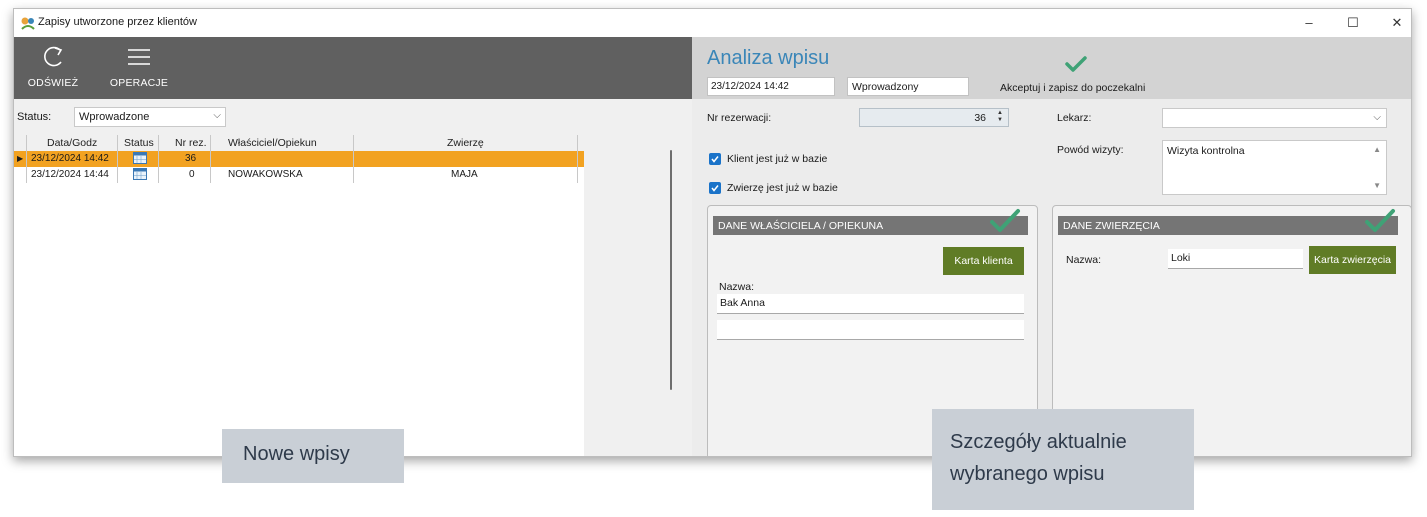  Describe the element at coordinates (1377, 149) in the screenshot. I see `scroll-up-icon: ▲` at that location.